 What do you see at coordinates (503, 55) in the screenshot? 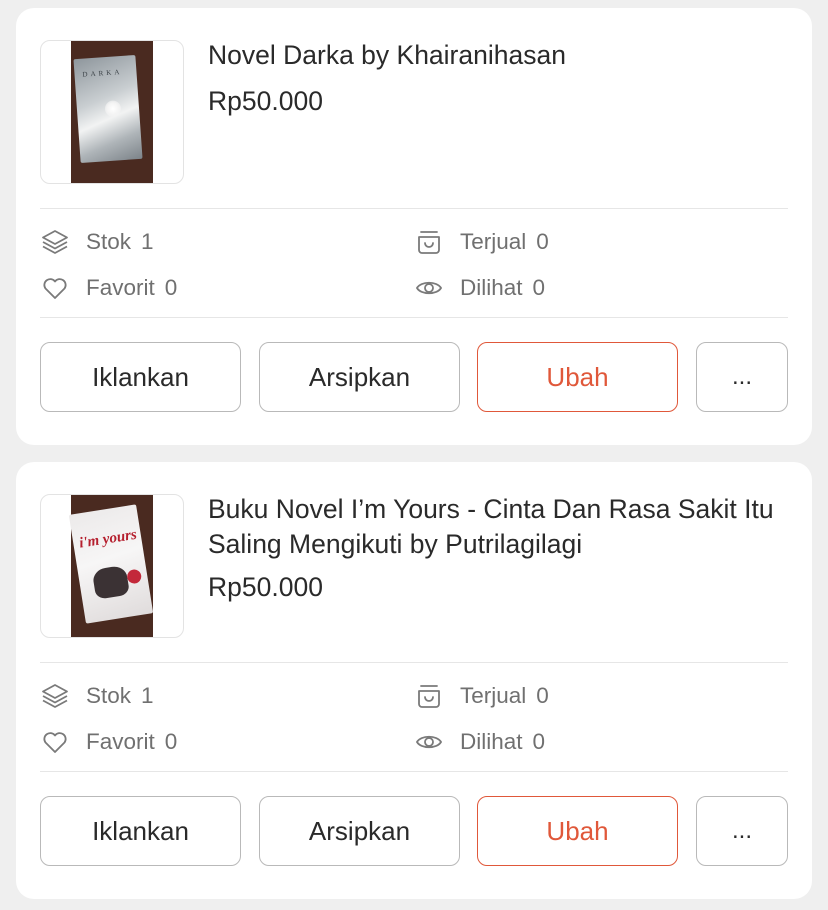
I see `product-title: Novel Darka by Khairanihasan` at bounding box center [503, 55].